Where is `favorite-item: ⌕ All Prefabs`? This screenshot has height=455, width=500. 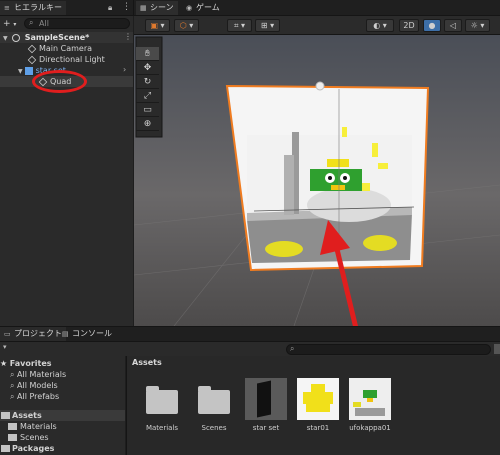
favorite-item: ⌕ All Prefabs is located at coordinates (34, 396).